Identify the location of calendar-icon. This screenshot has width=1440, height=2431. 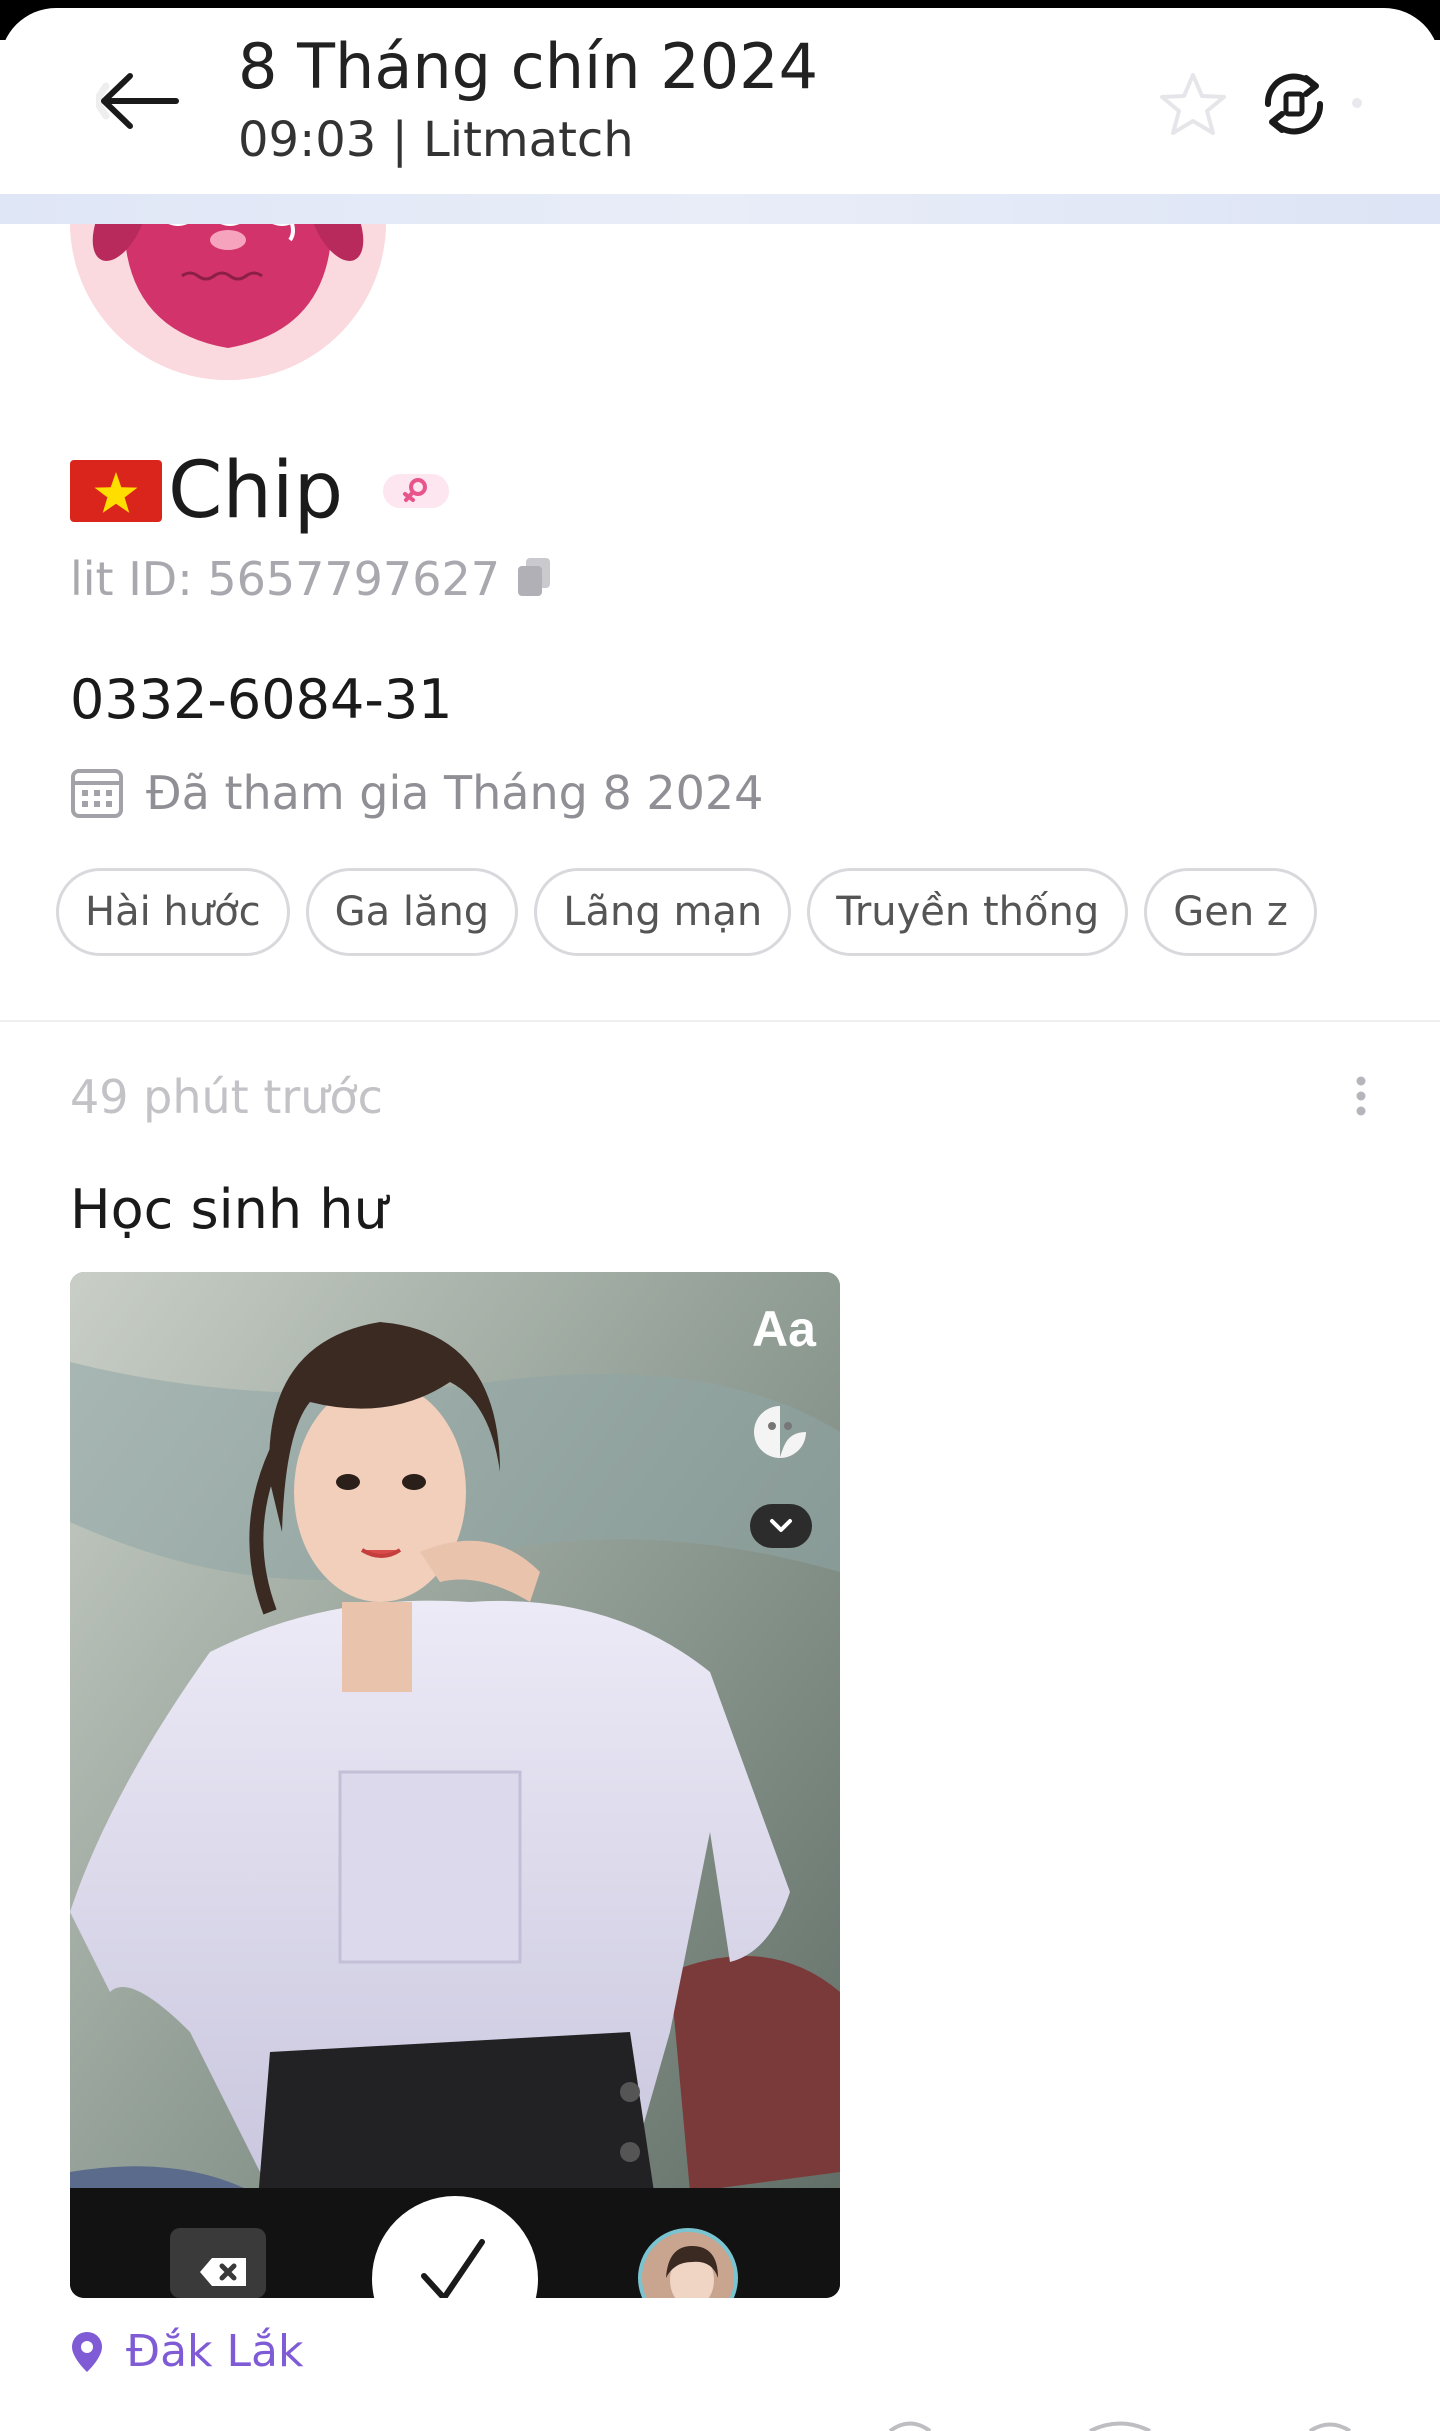
(97, 793).